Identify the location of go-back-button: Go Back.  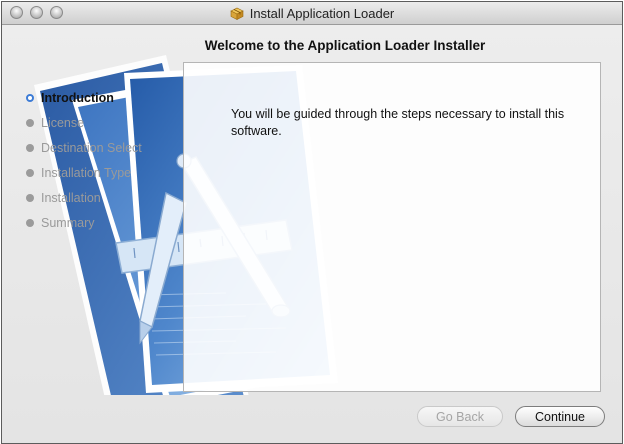
(460, 416).